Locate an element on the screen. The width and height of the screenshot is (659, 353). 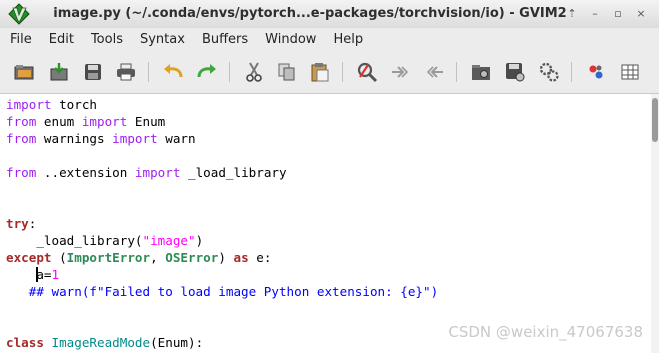
code-token: 1 is located at coordinates (55, 274).